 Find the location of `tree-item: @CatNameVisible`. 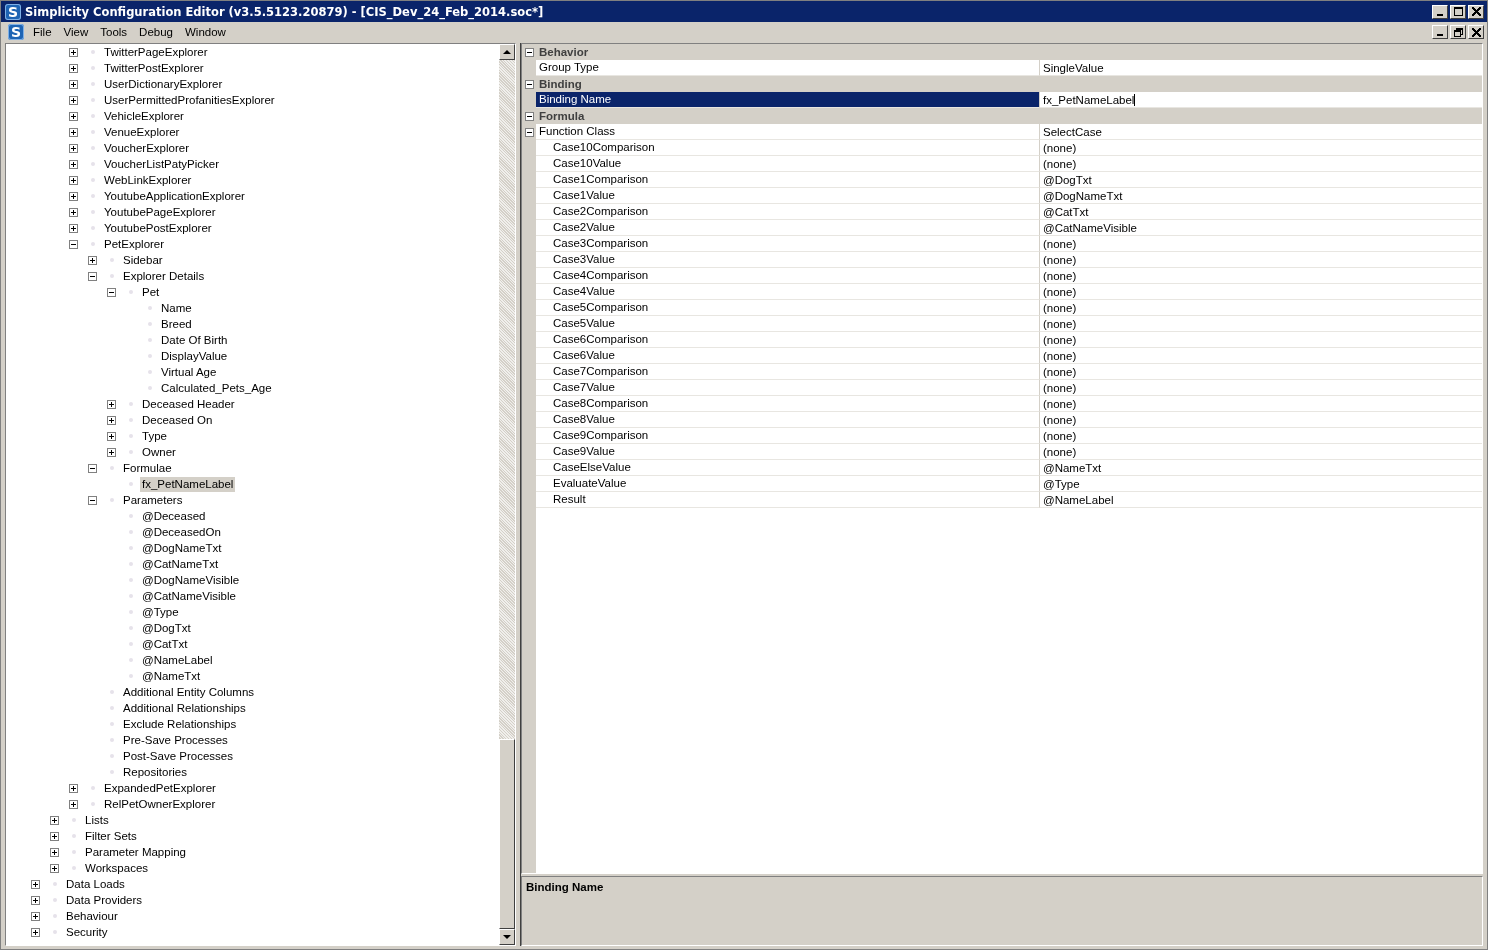

tree-item: @CatNameVisible is located at coordinates (189, 596).